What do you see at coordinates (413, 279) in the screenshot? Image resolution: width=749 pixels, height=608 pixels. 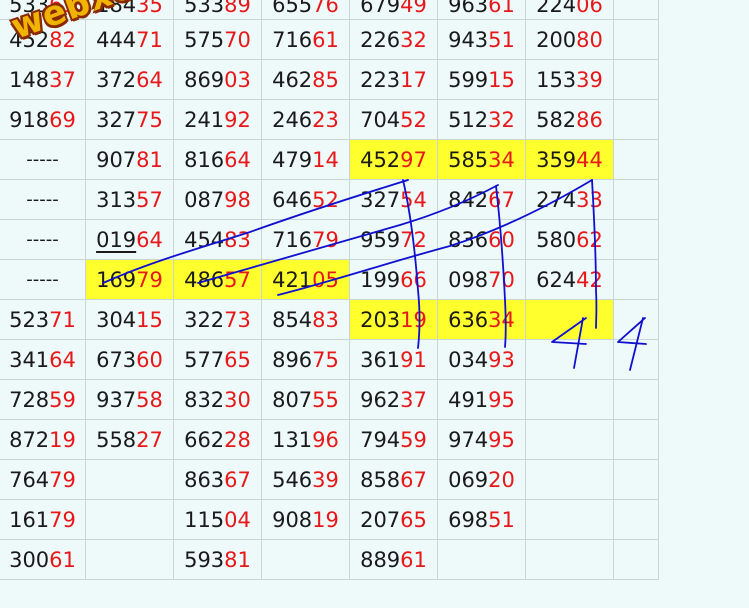 I see `number-tail-digits: 66` at bounding box center [413, 279].